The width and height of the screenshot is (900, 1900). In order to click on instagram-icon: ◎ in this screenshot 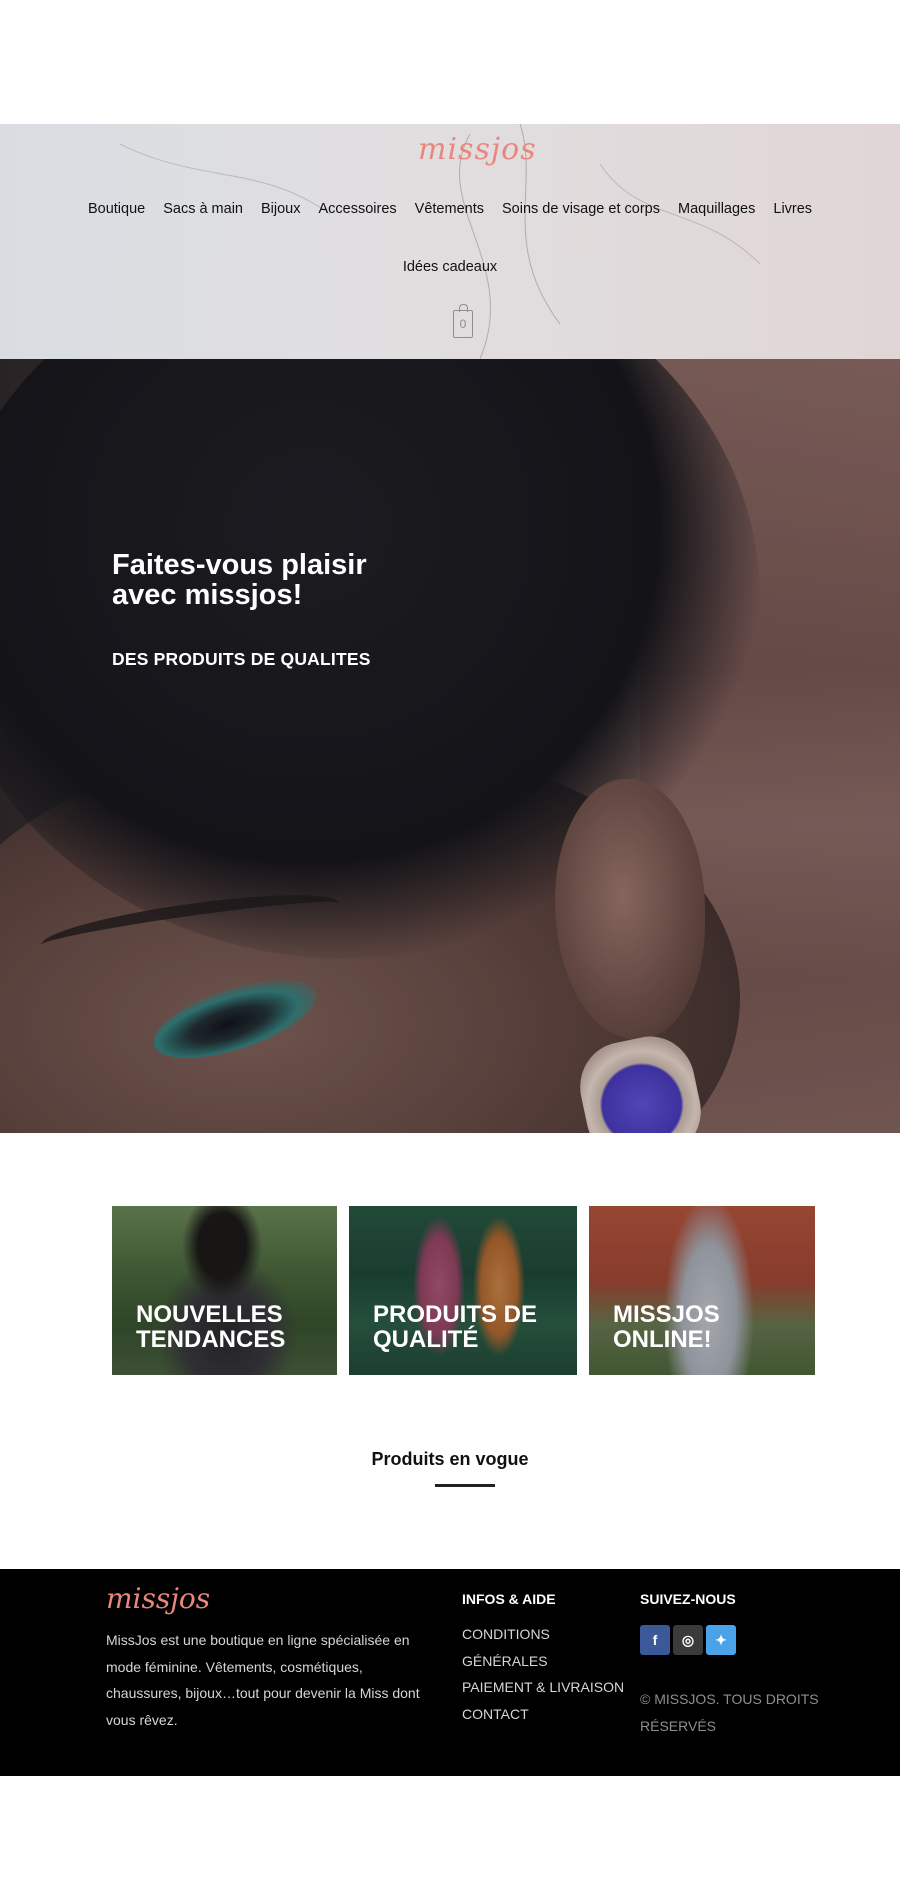, I will do `click(688, 1640)`.